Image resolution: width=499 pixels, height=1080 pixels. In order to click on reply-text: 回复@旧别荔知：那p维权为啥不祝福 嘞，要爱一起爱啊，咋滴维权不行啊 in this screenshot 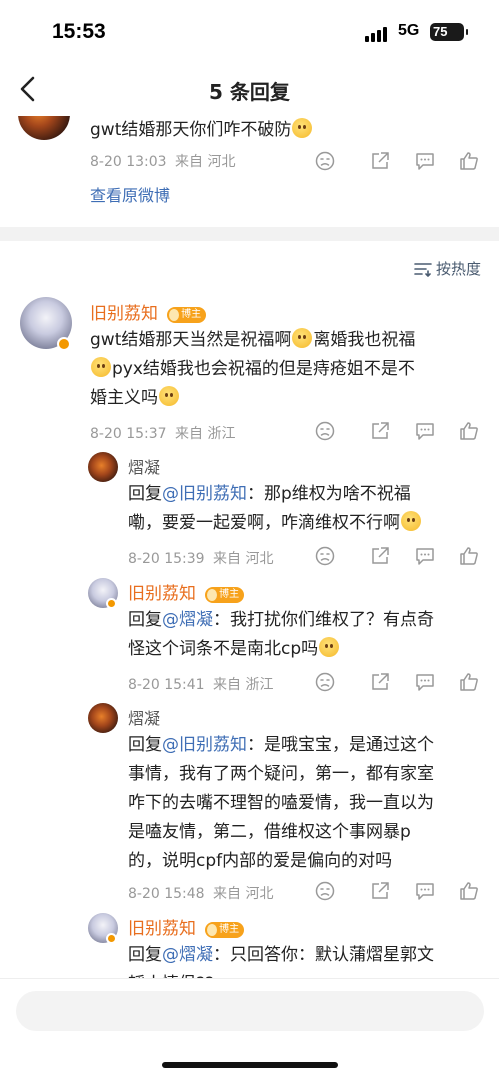, I will do `click(308, 509)`.